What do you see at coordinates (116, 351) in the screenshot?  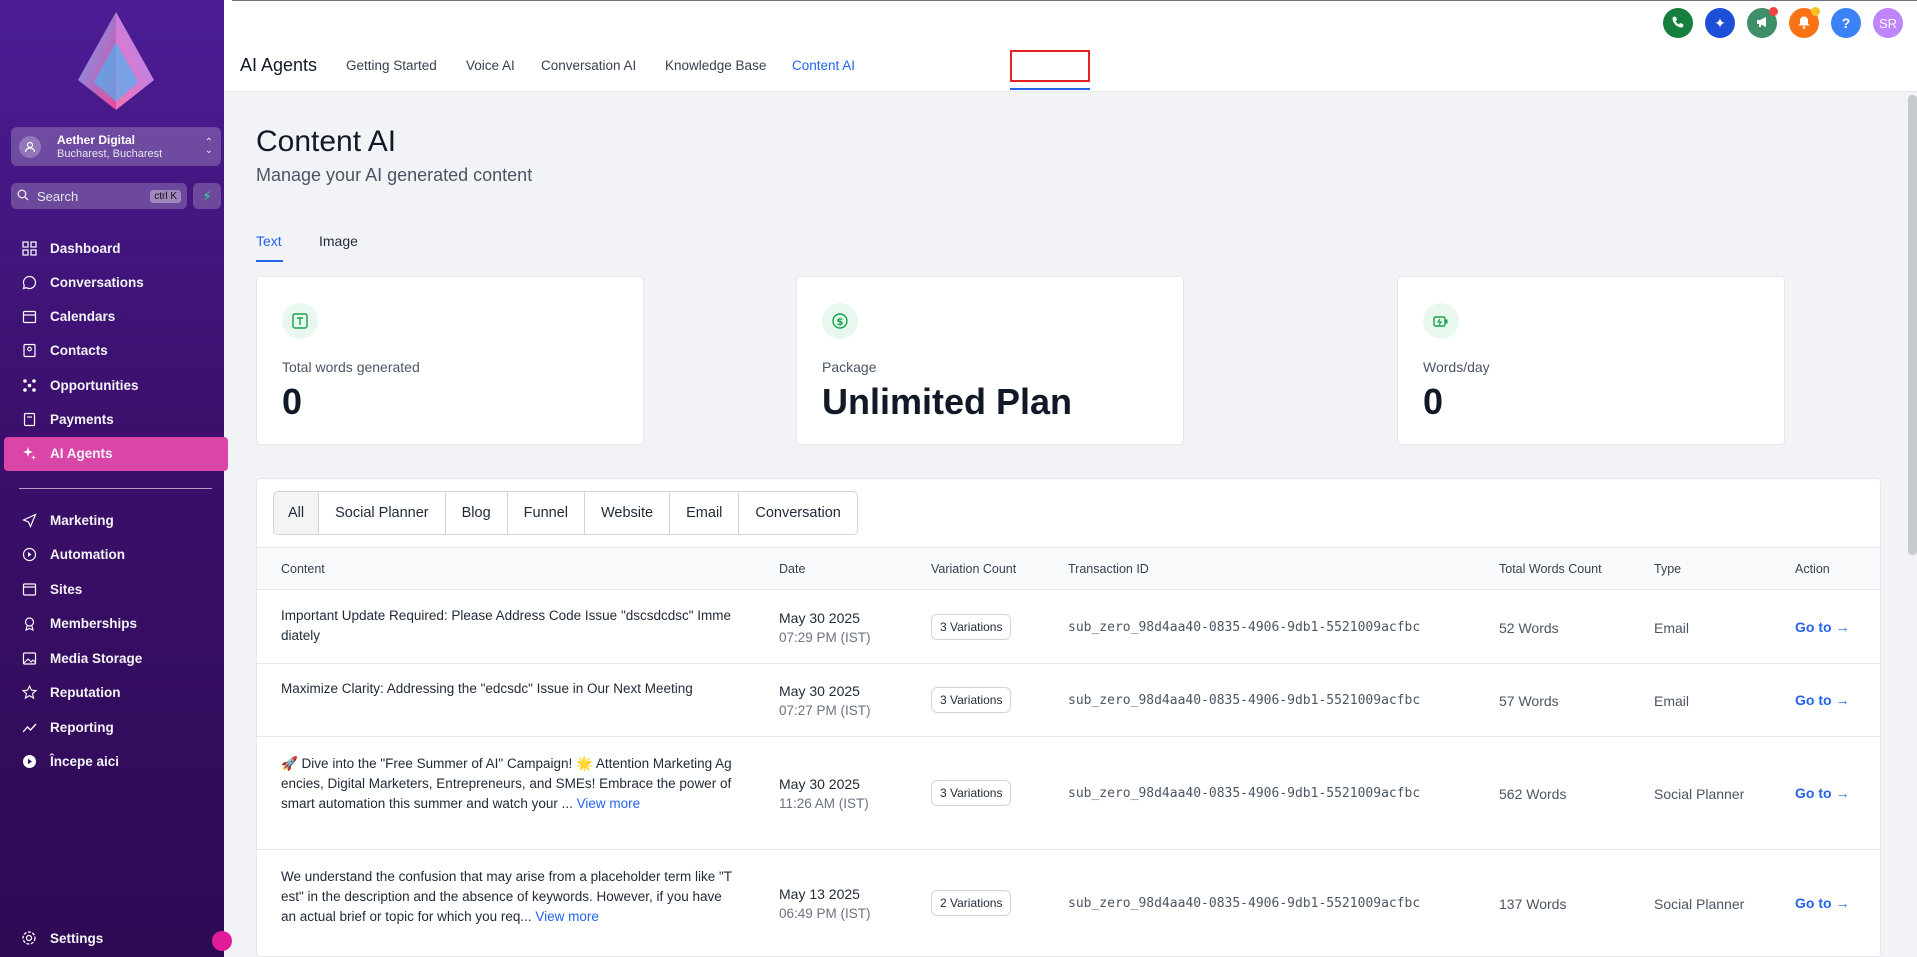 I see `sidebar-item-contacts: Contacts` at bounding box center [116, 351].